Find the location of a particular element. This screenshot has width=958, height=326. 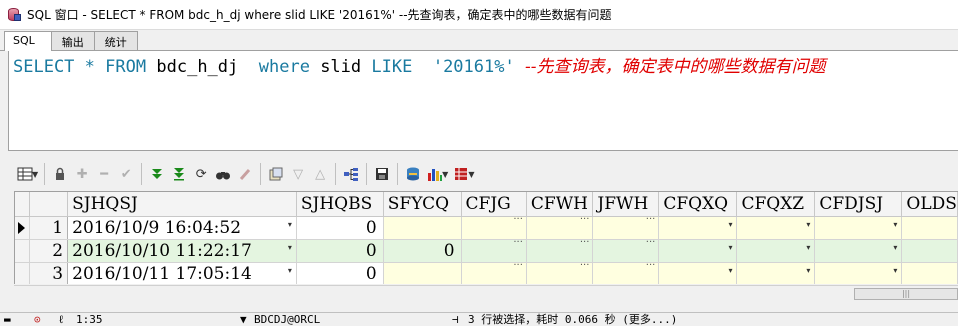

filter-up-icon: △ is located at coordinates (320, 174).